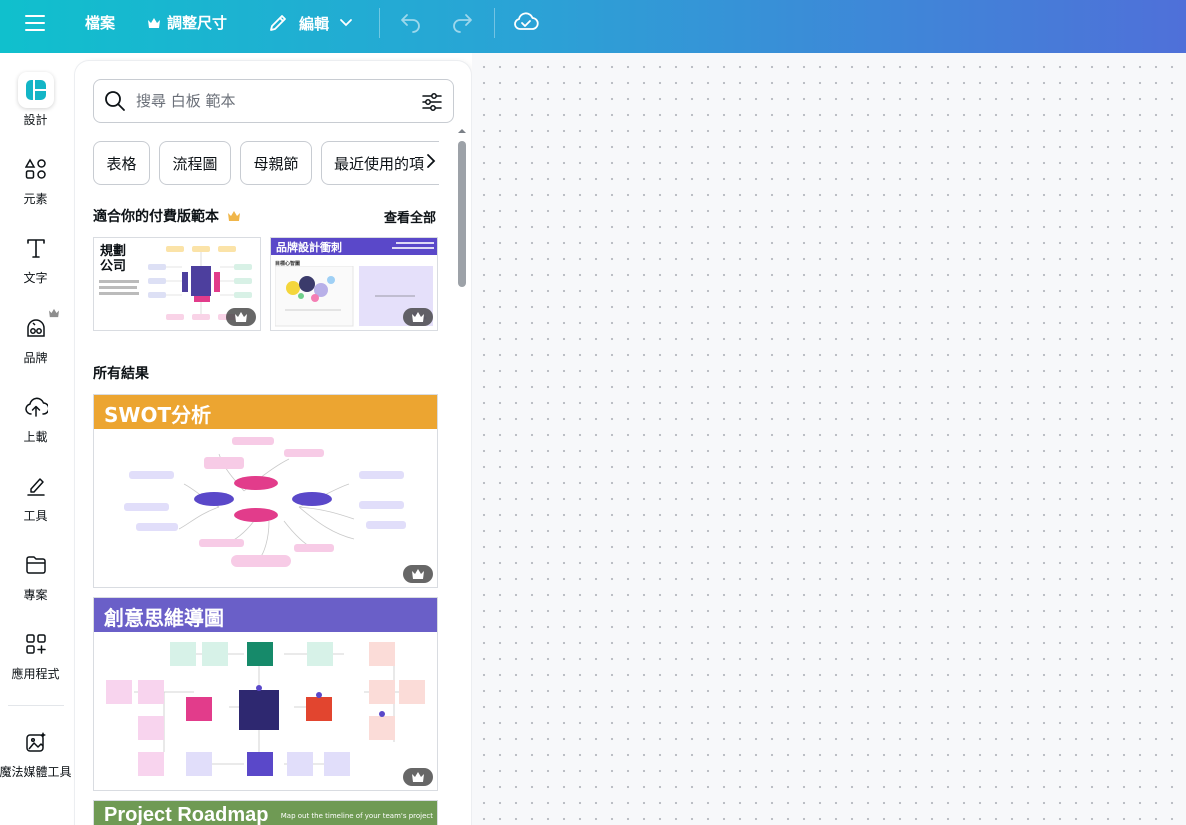 This screenshot has height=825, width=1186. I want to click on all-results-title: 所有結果, so click(121, 374).